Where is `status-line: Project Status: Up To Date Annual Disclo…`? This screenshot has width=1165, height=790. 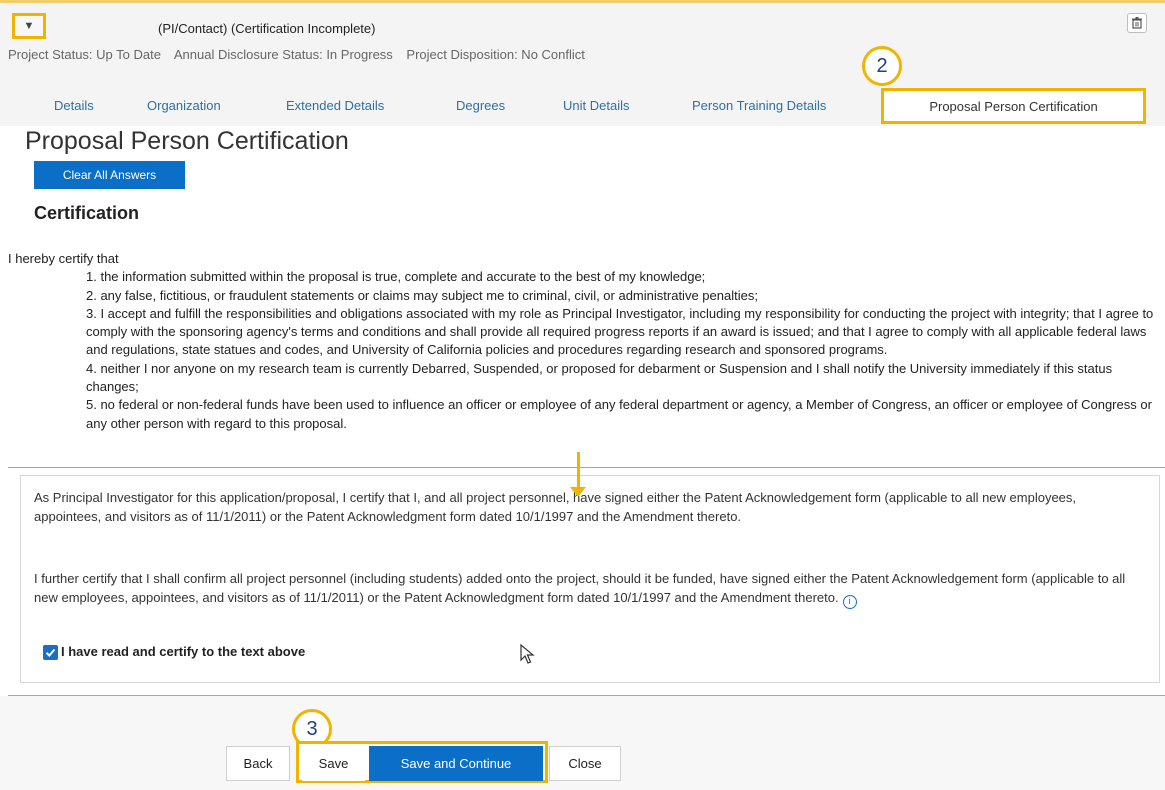 status-line: Project Status: Up To Date Annual Disclo… is located at coordinates (301, 54).